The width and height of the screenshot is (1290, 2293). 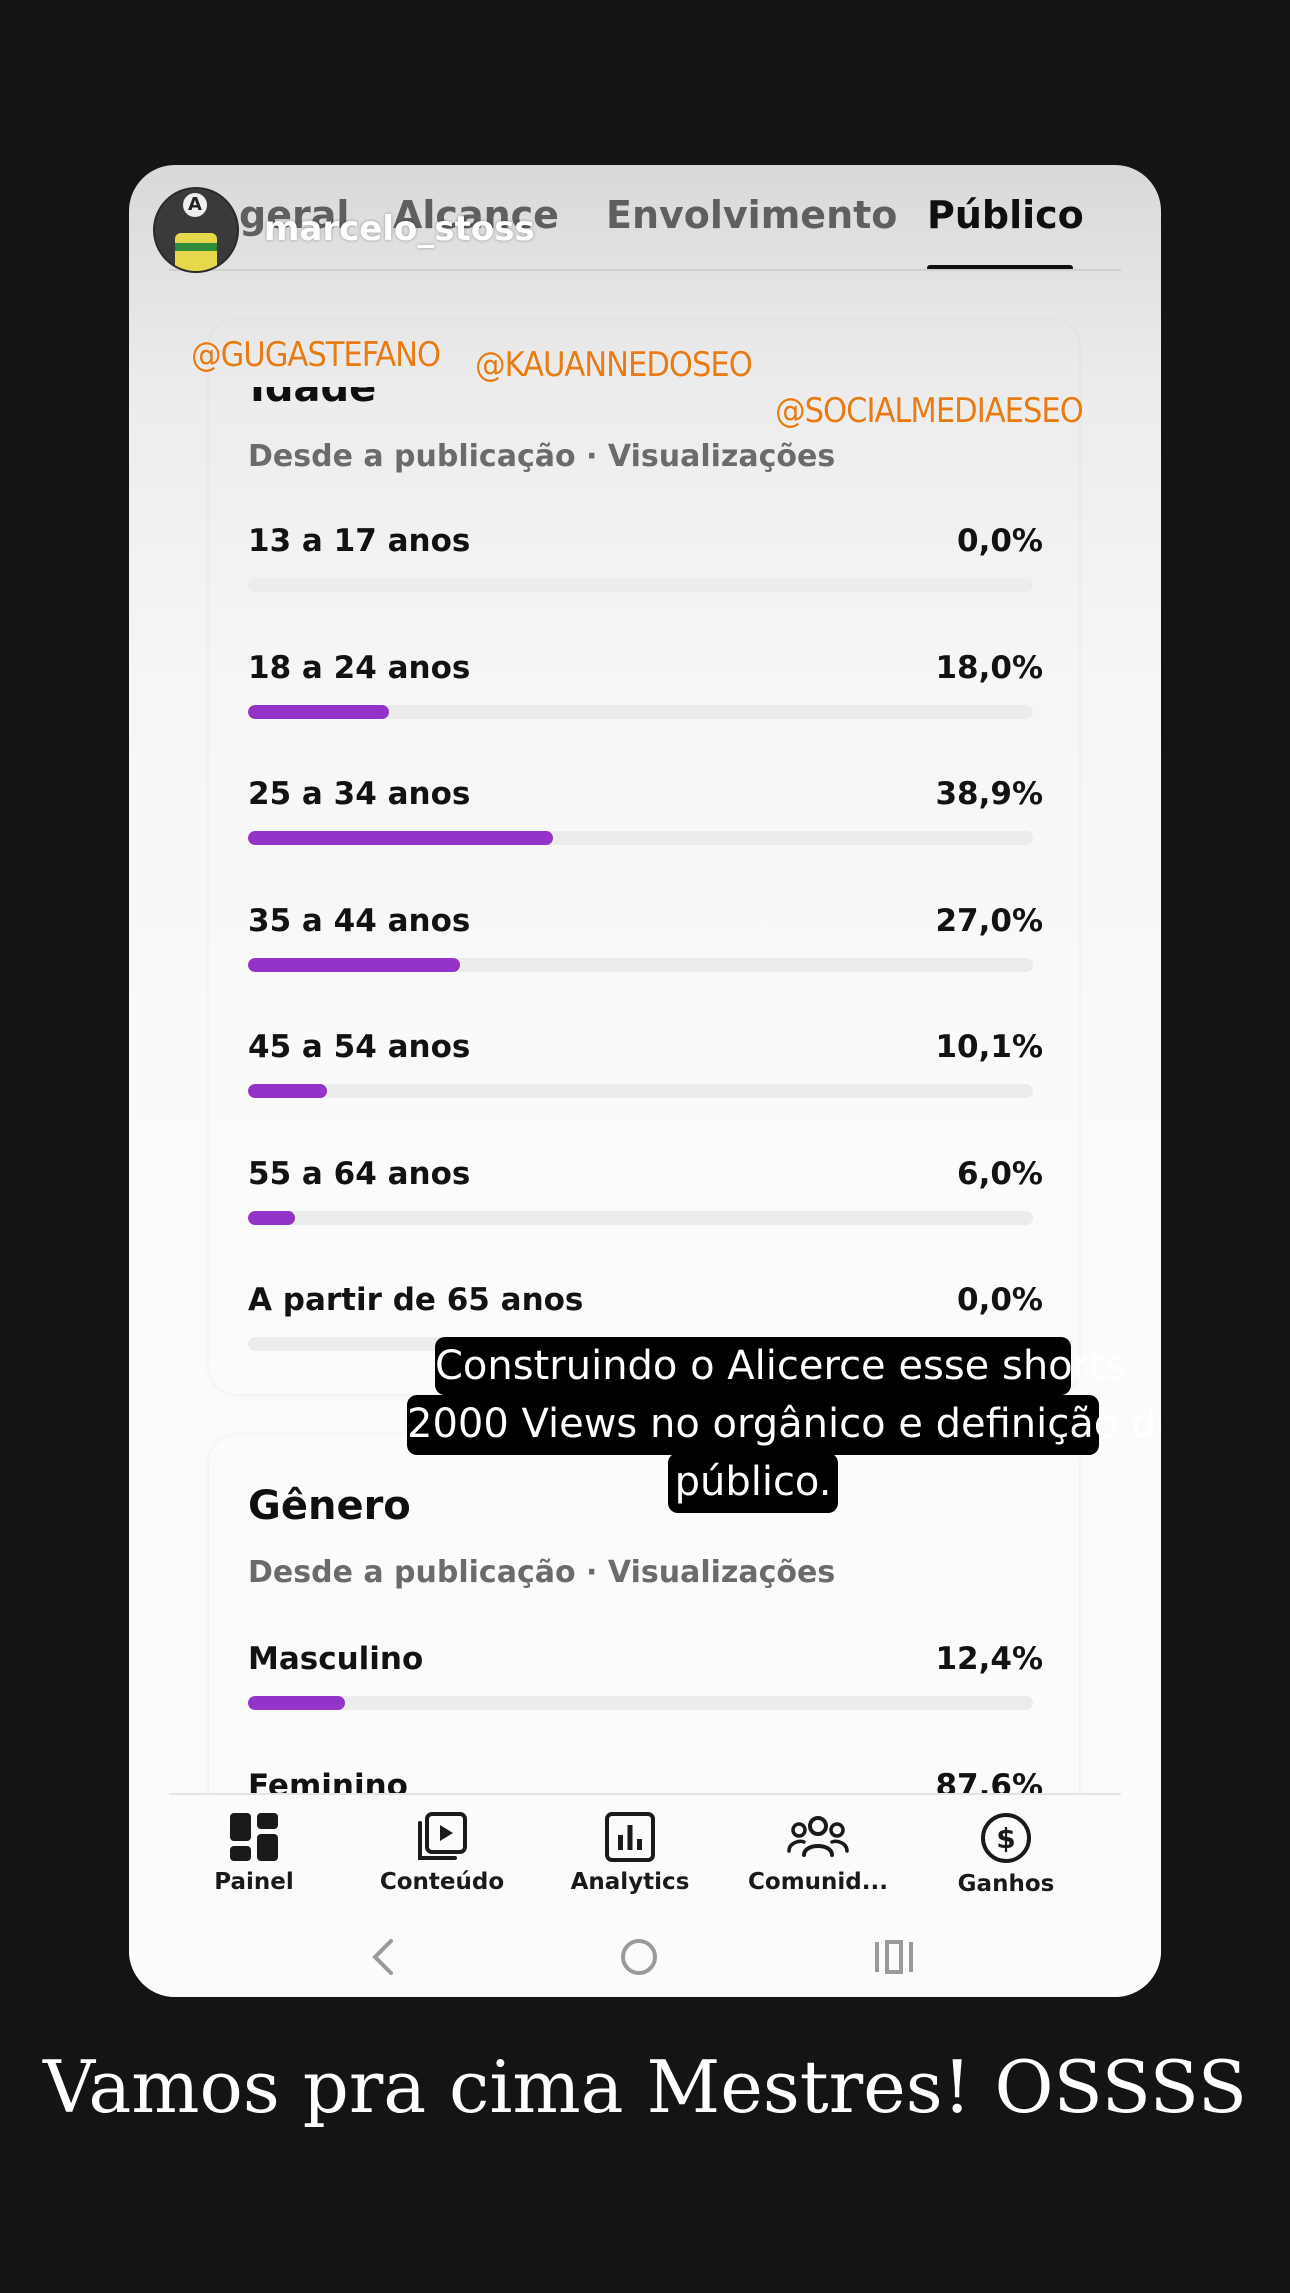 I want to click on earnings-icon: $, so click(x=1006, y=1838).